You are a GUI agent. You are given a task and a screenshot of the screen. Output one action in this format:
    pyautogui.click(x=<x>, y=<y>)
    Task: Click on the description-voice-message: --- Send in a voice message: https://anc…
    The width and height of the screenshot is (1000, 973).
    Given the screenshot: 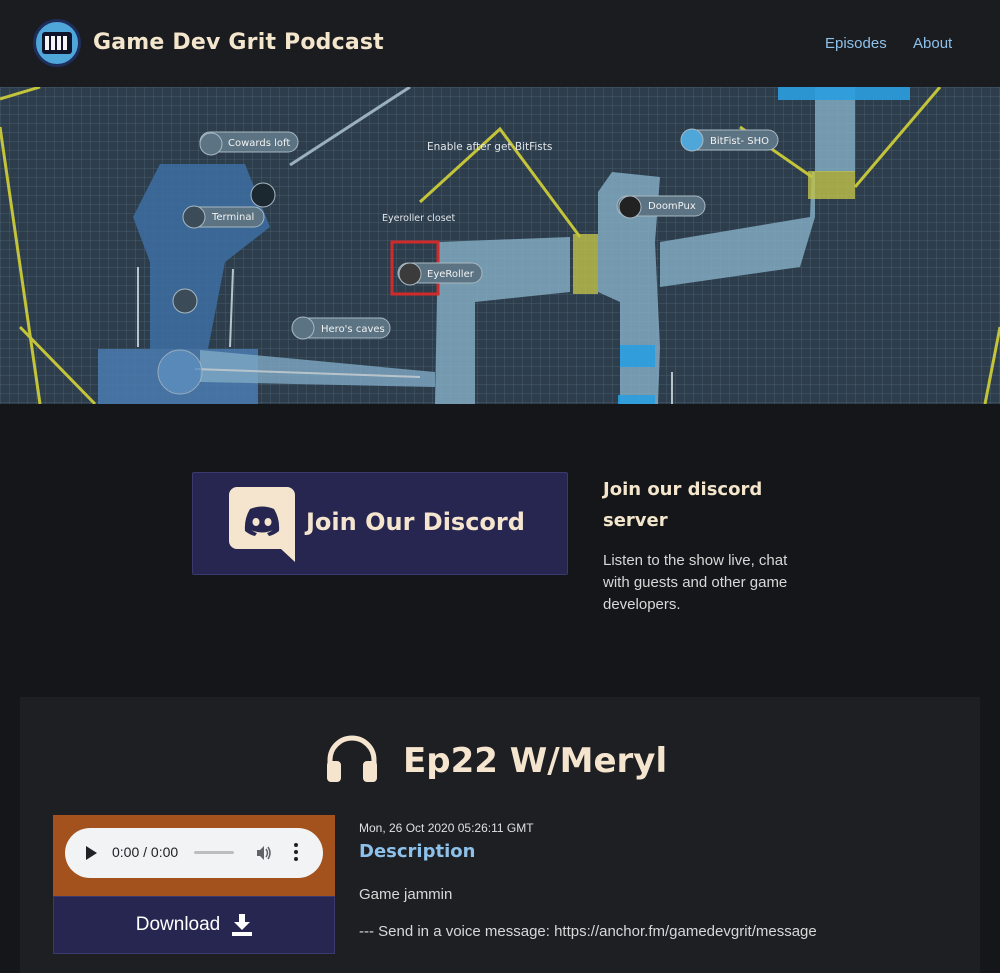 What is the action you would take?
    pyautogui.click(x=588, y=931)
    